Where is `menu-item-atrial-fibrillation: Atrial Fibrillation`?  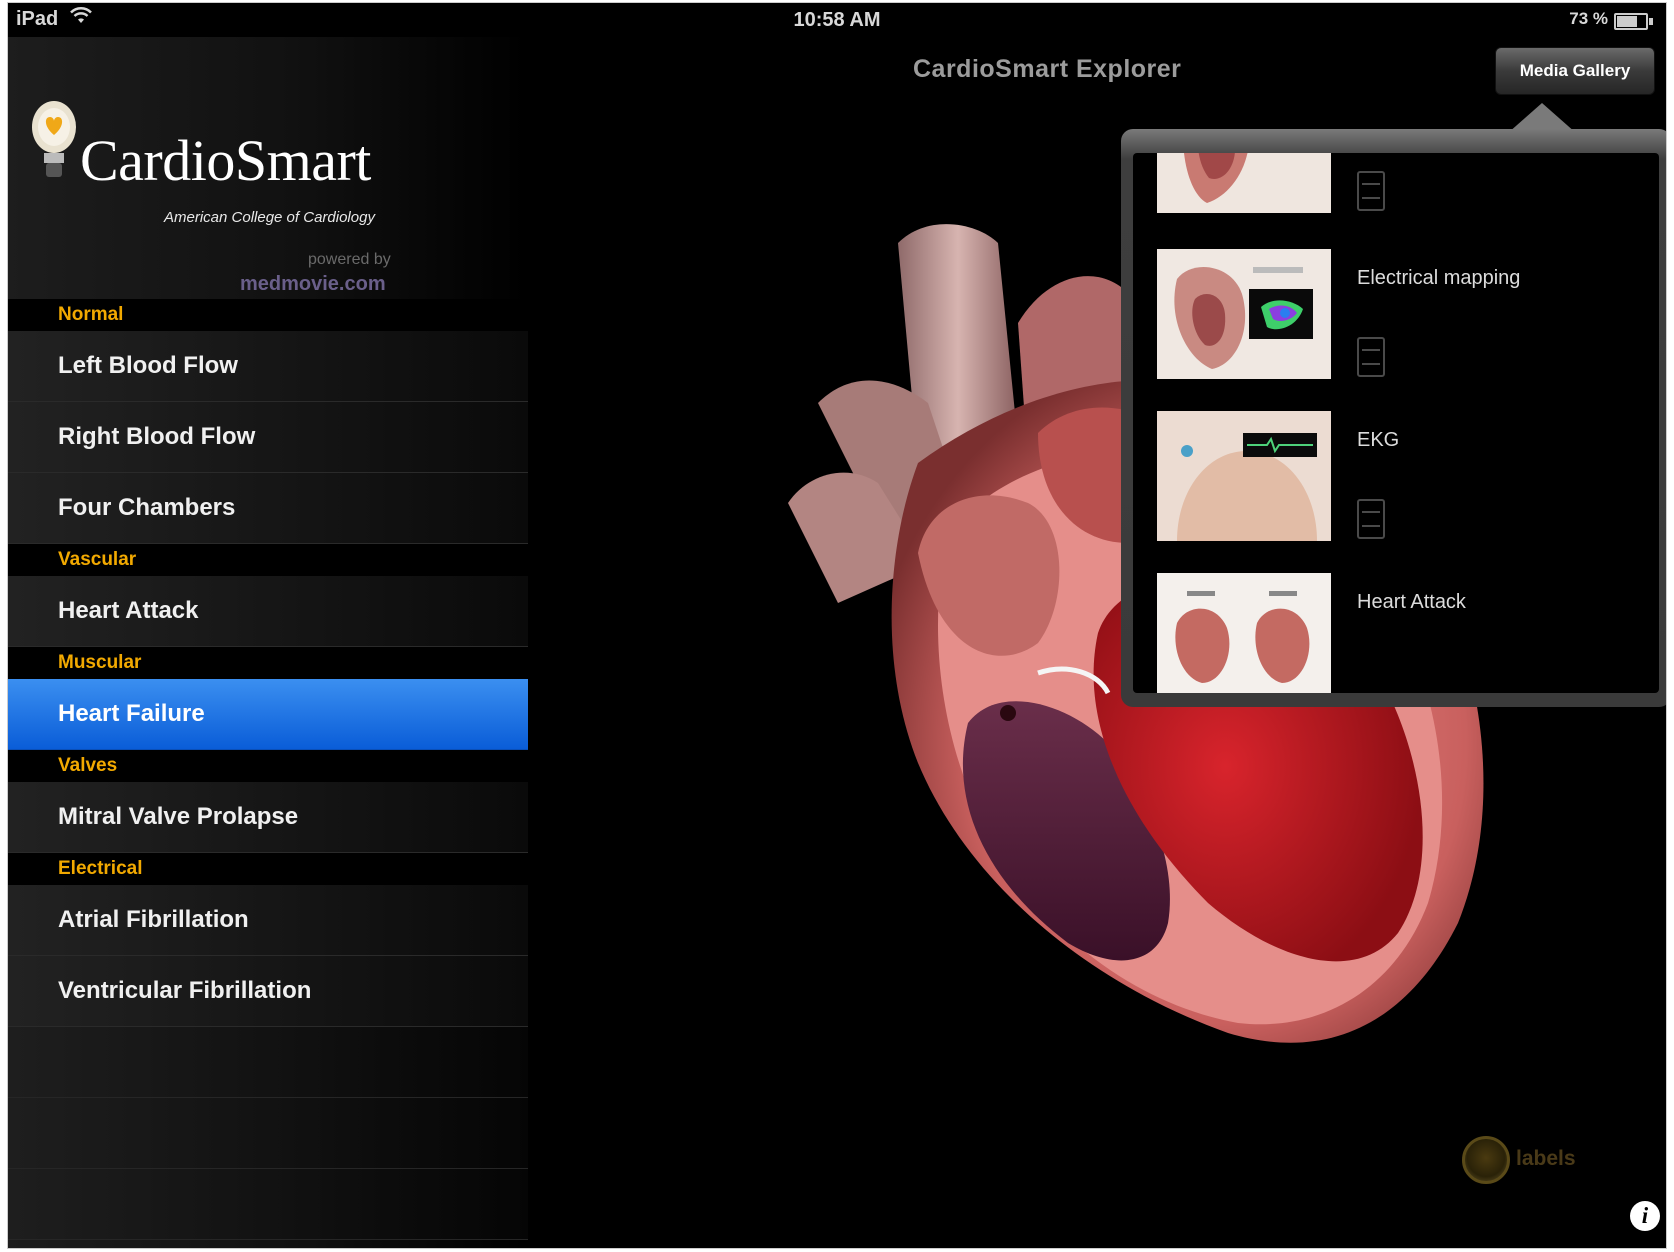 menu-item-atrial-fibrillation: Atrial Fibrillation is located at coordinates (268, 920).